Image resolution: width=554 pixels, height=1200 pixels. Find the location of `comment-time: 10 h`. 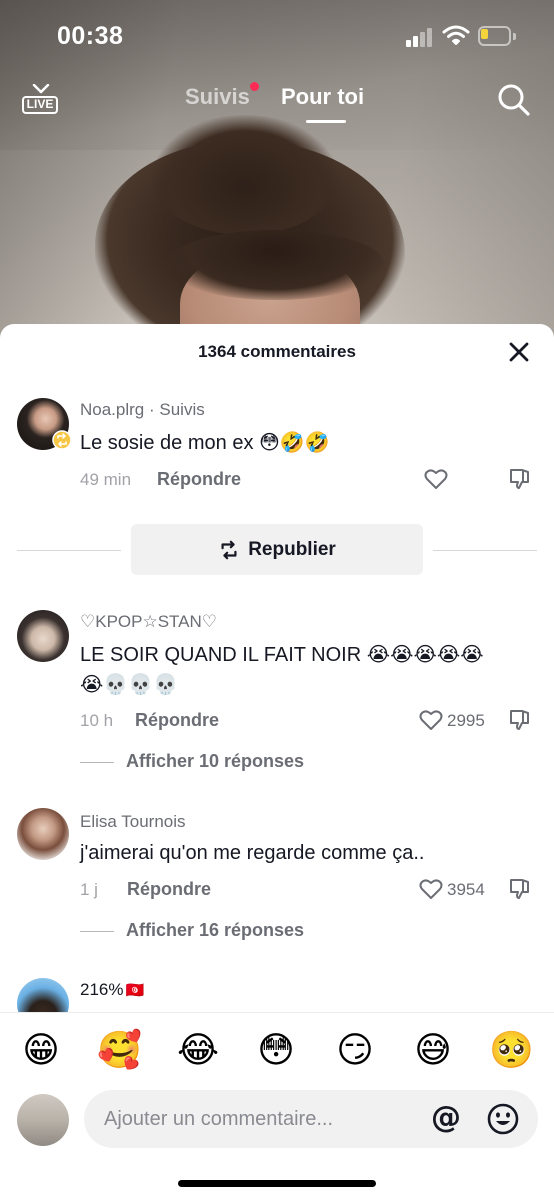

comment-time: 10 h is located at coordinates (97, 720).